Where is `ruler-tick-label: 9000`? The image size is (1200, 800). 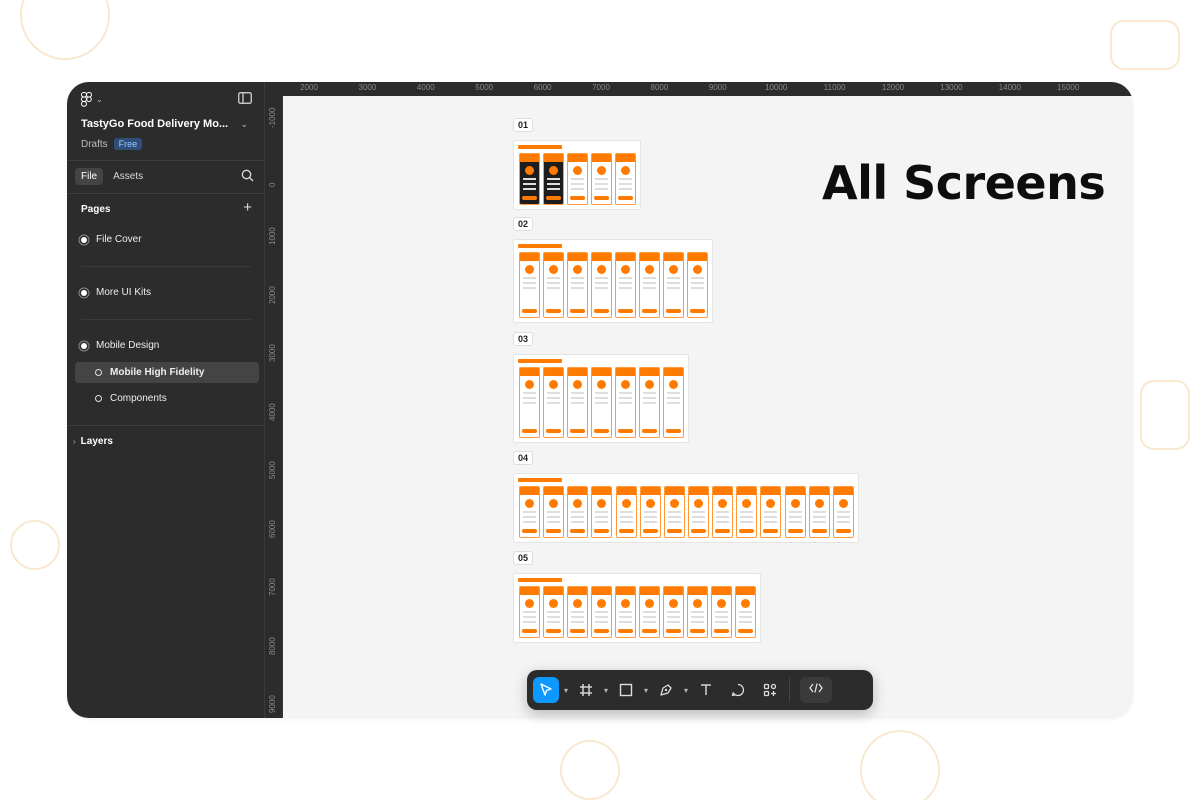
ruler-tick-label: 9000 is located at coordinates (717, 87).